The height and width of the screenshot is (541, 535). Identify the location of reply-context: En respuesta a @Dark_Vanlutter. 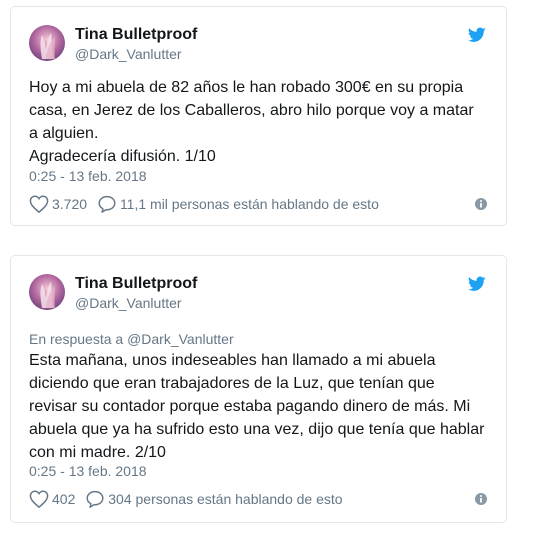
(131, 339).